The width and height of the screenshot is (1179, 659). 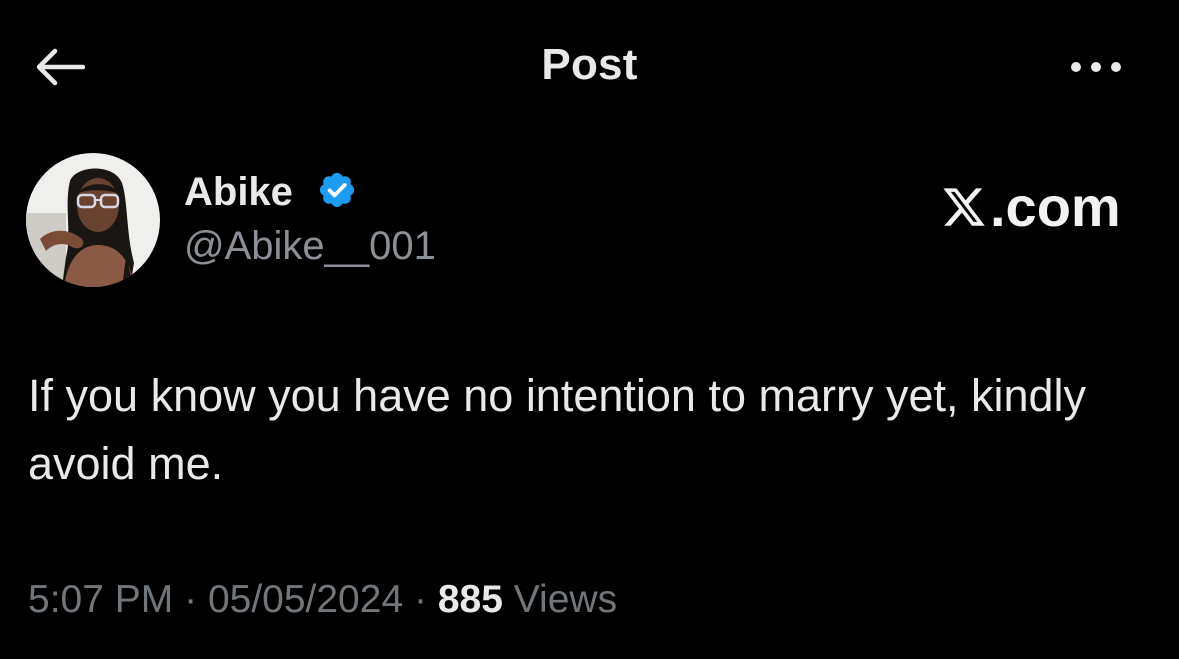 I want to click on views-count: 885, so click(x=470, y=599).